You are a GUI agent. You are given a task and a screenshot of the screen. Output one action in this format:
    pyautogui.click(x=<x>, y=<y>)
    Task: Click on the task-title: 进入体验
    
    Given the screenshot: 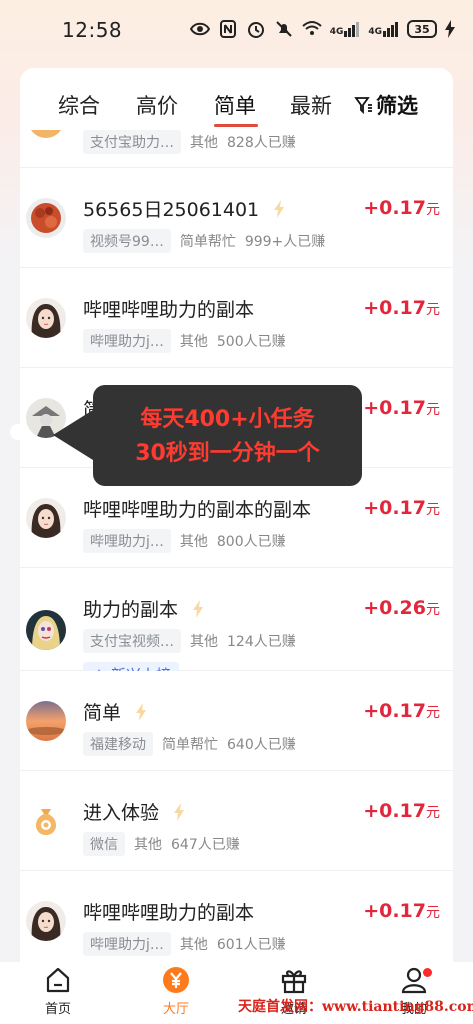 What is the action you would take?
    pyautogui.click(x=121, y=813)
    